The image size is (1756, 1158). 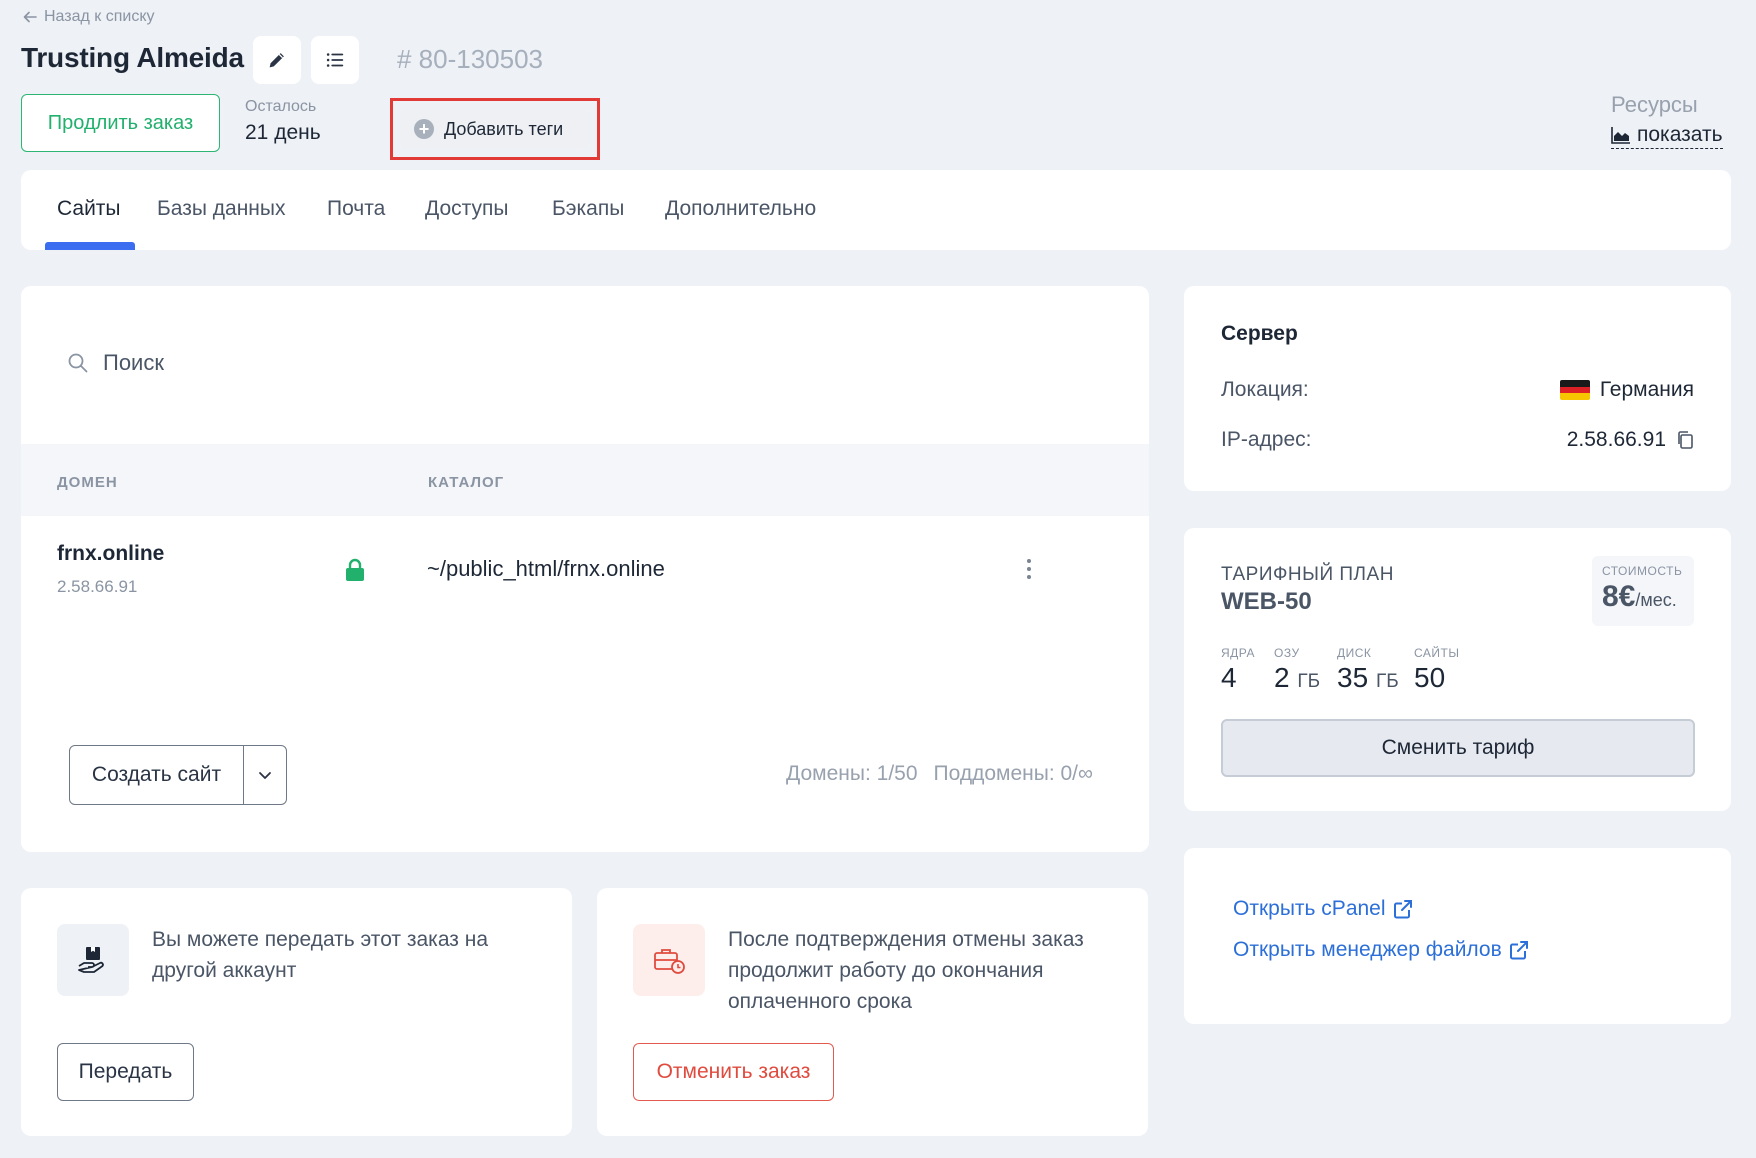 I want to click on resources-label: Ресурсы, so click(x=1654, y=104).